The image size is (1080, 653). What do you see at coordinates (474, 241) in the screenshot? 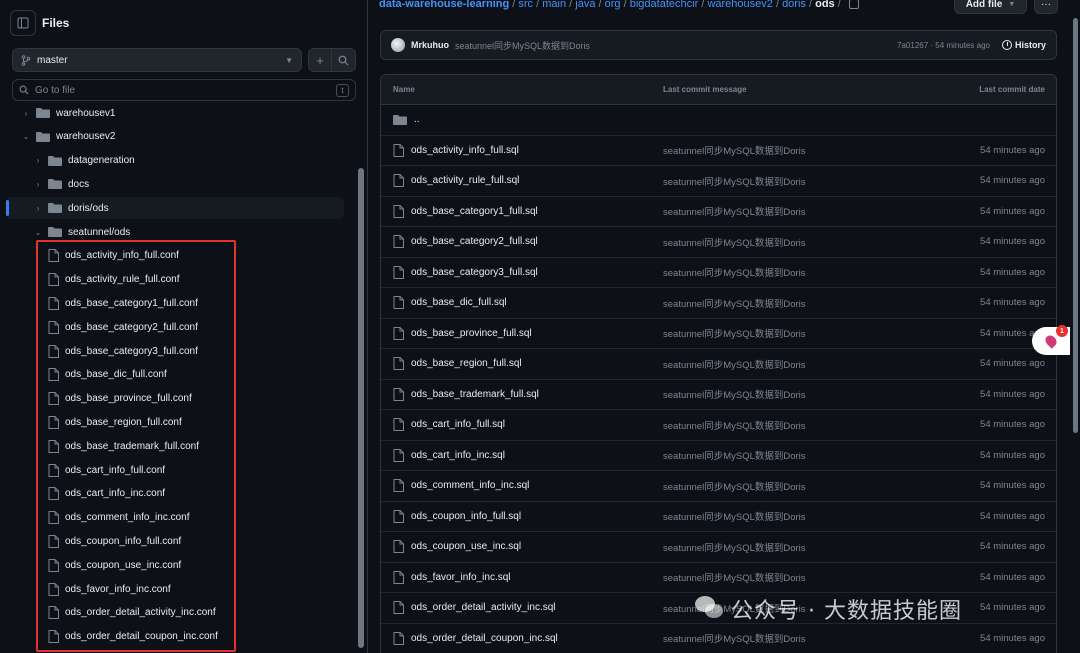
I see `file-link: ods_base_category2_full.sql` at bounding box center [474, 241].